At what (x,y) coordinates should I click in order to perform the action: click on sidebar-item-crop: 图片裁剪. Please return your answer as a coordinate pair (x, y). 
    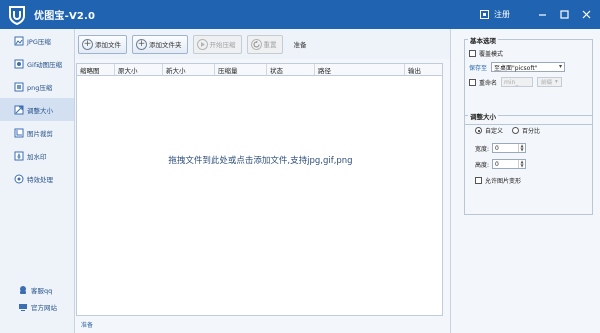
    Looking at the image, I should click on (37, 132).